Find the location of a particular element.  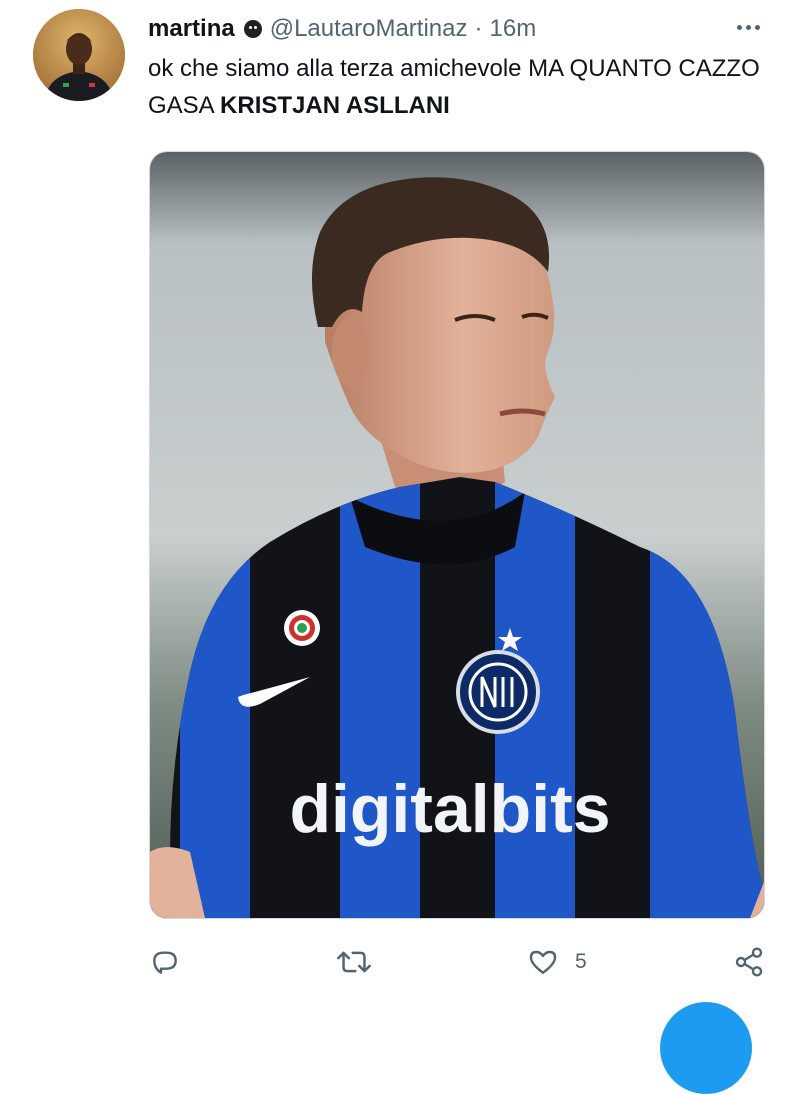

avatar-photo is located at coordinates (79, 55).